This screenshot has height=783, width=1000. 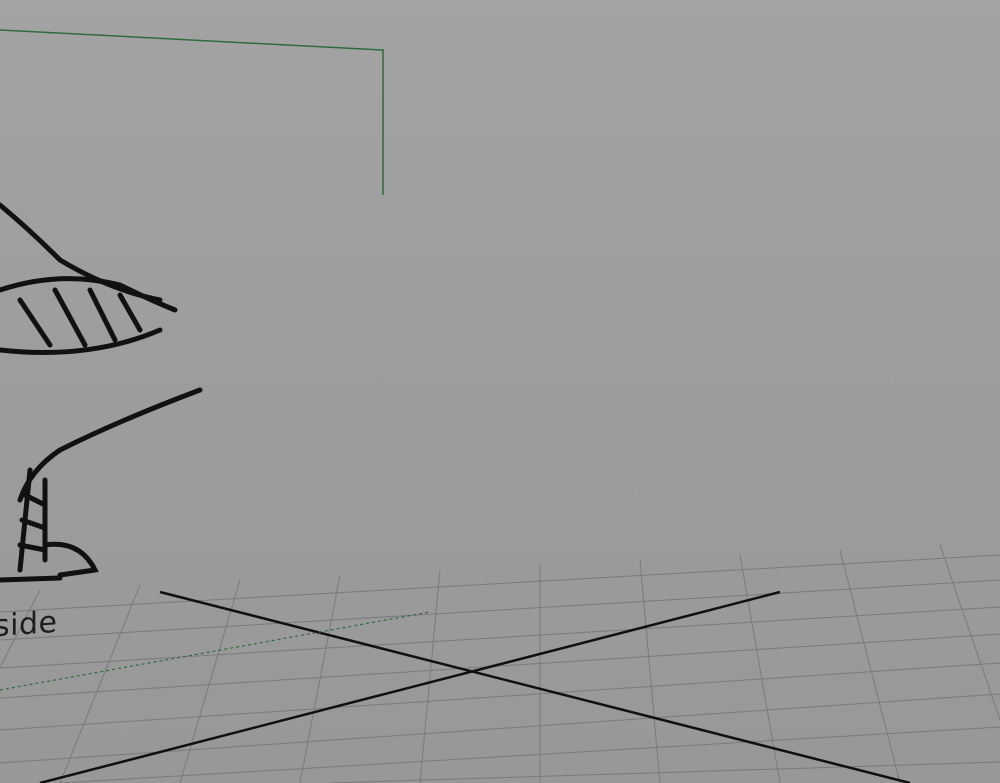 What do you see at coordinates (29, 624) in the screenshot?
I see `camera-label: side` at bounding box center [29, 624].